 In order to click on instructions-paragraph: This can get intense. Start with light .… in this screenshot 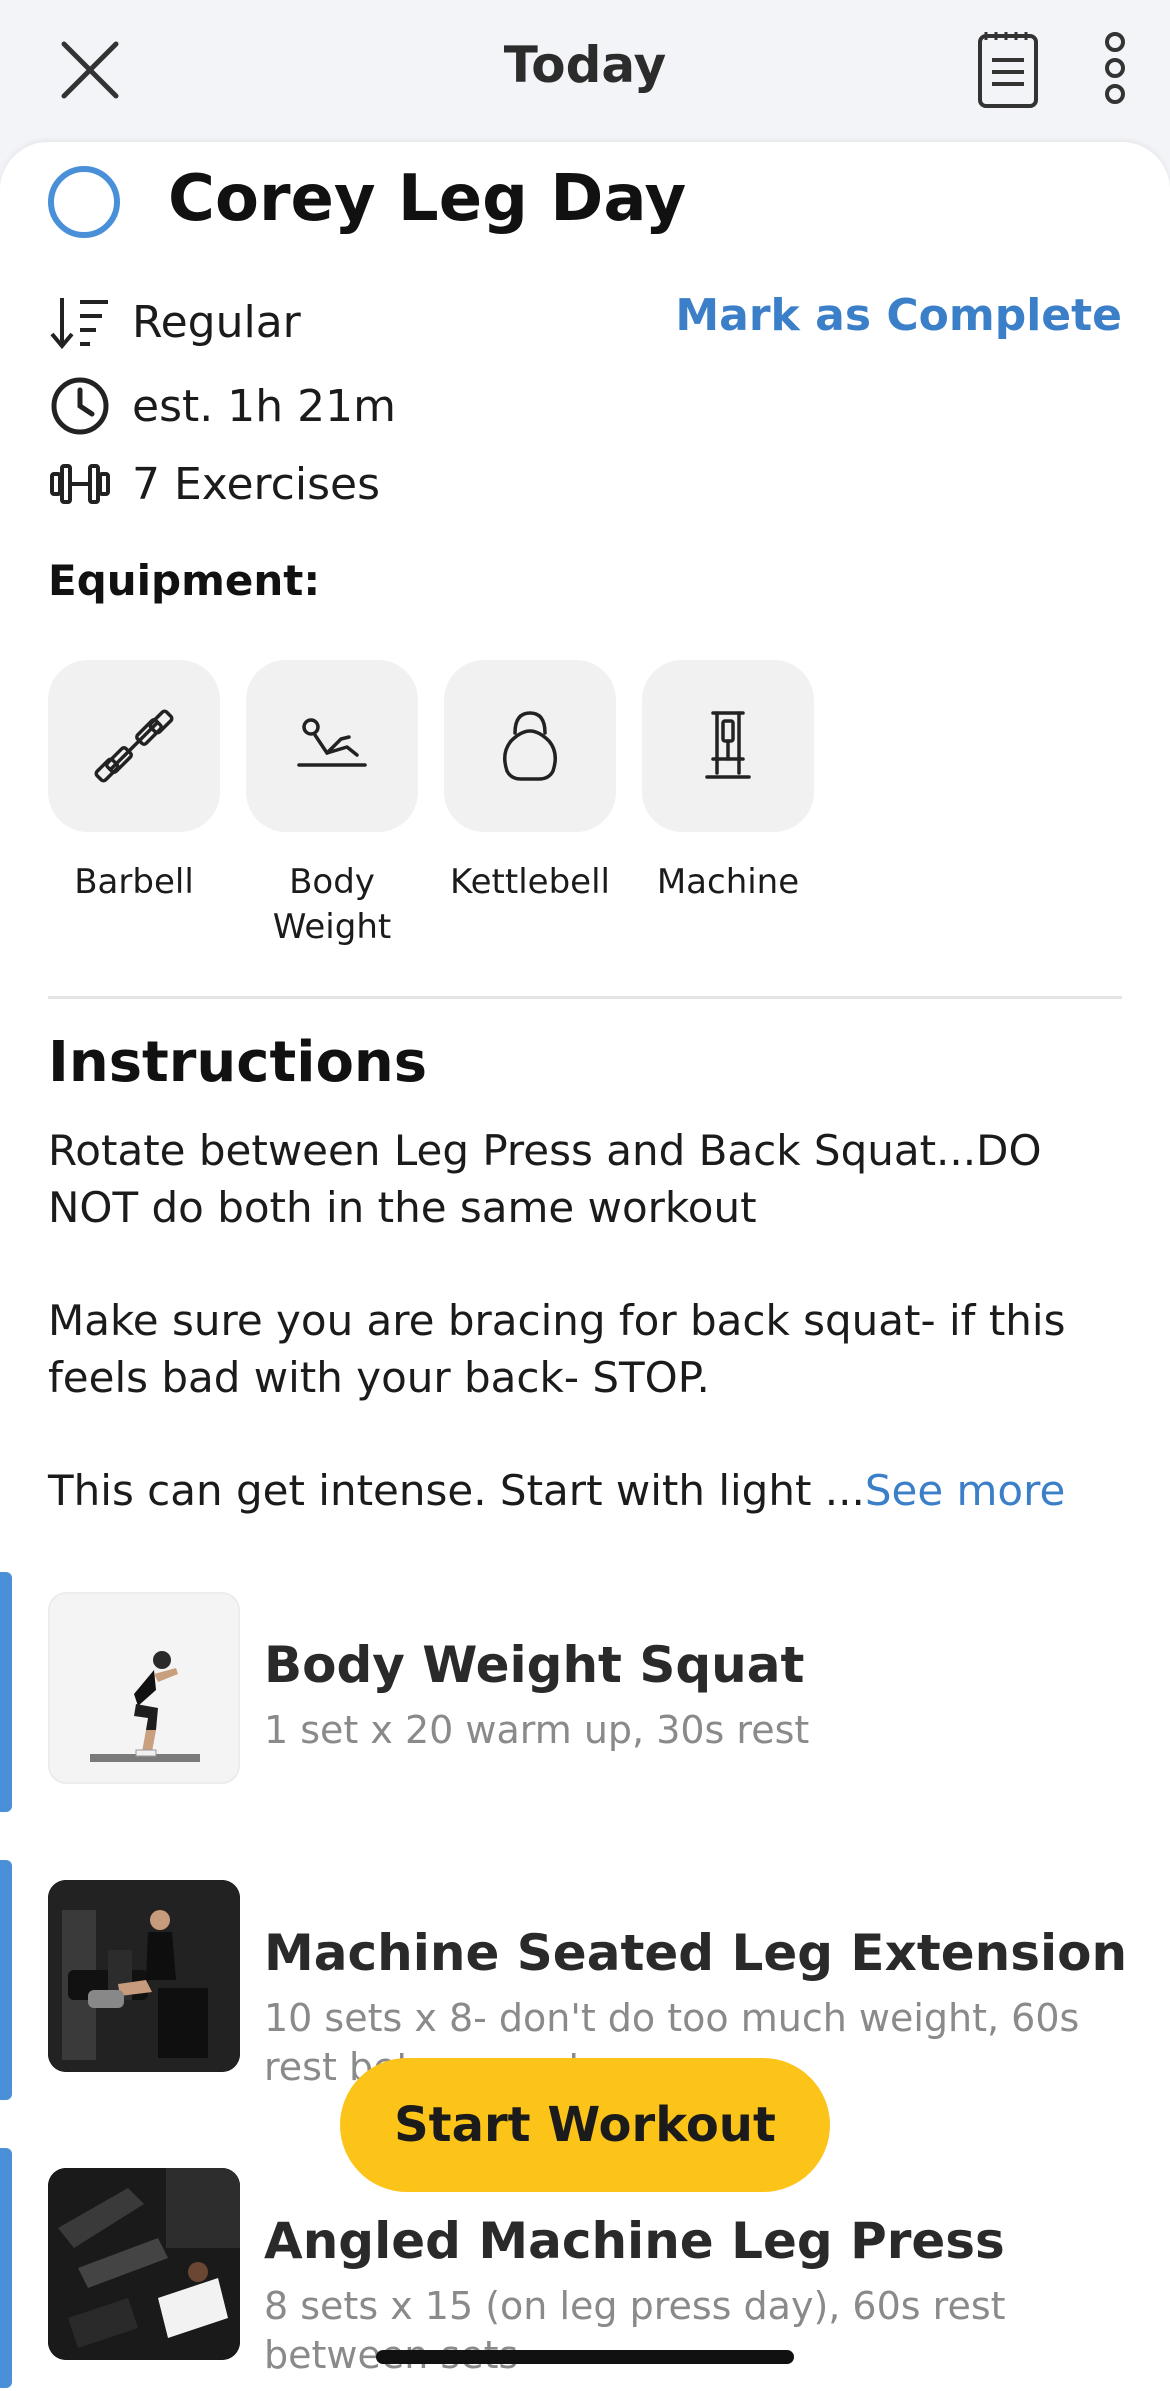, I will do `click(568, 1490)`.